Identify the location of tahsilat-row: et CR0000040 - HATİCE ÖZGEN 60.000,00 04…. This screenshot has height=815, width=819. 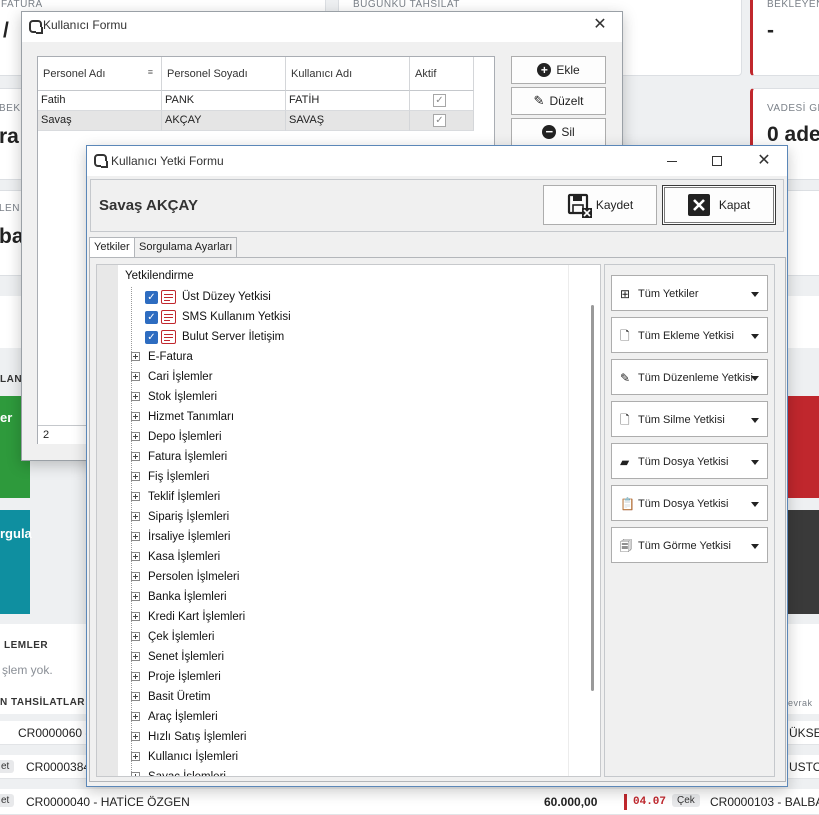
(409, 802).